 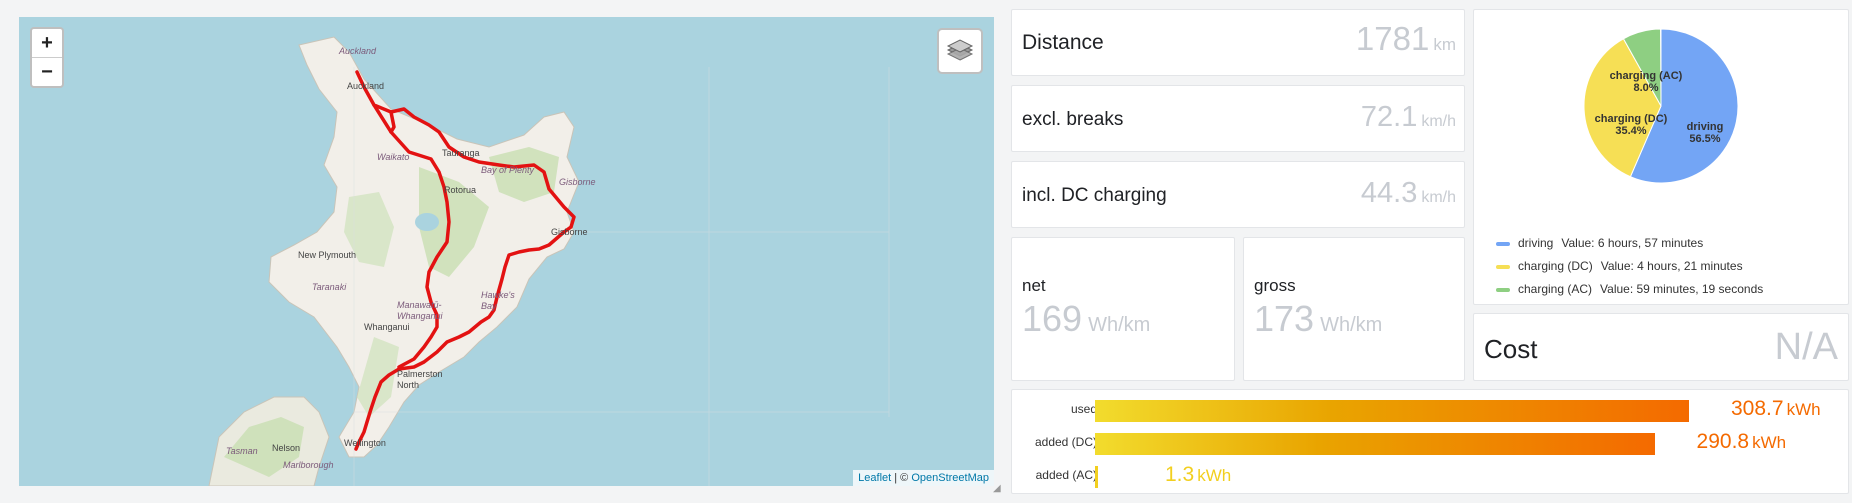 I want to click on map-attribution: Leaflet | © OpenStreetMap, so click(x=923, y=478).